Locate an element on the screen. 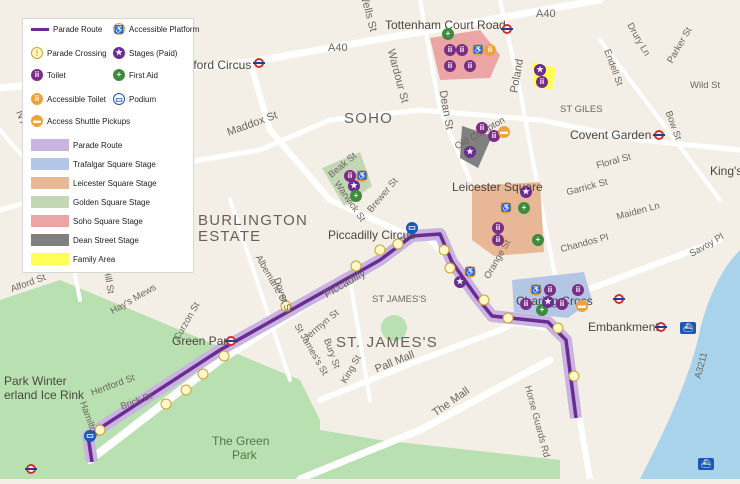 This screenshot has height=484, width=740. legend-item: ▬ Access Shuttle Pickups is located at coordinates (80, 121).